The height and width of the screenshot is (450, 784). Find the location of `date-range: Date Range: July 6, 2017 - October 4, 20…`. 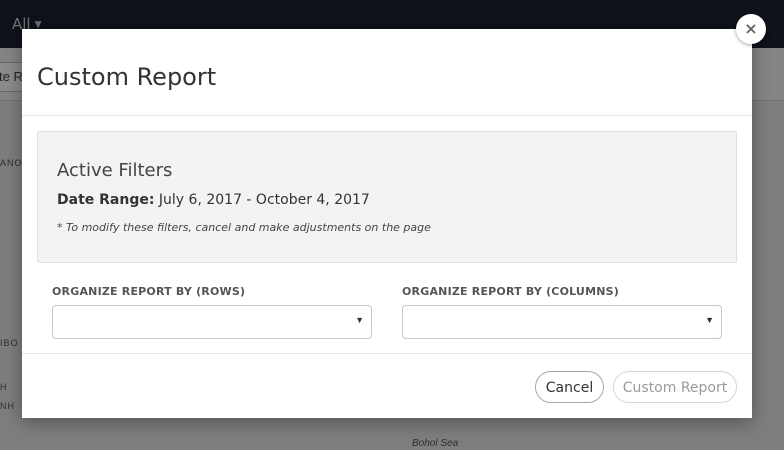

date-range: Date Range: July 6, 2017 - October 4, 20… is located at coordinates (213, 200).